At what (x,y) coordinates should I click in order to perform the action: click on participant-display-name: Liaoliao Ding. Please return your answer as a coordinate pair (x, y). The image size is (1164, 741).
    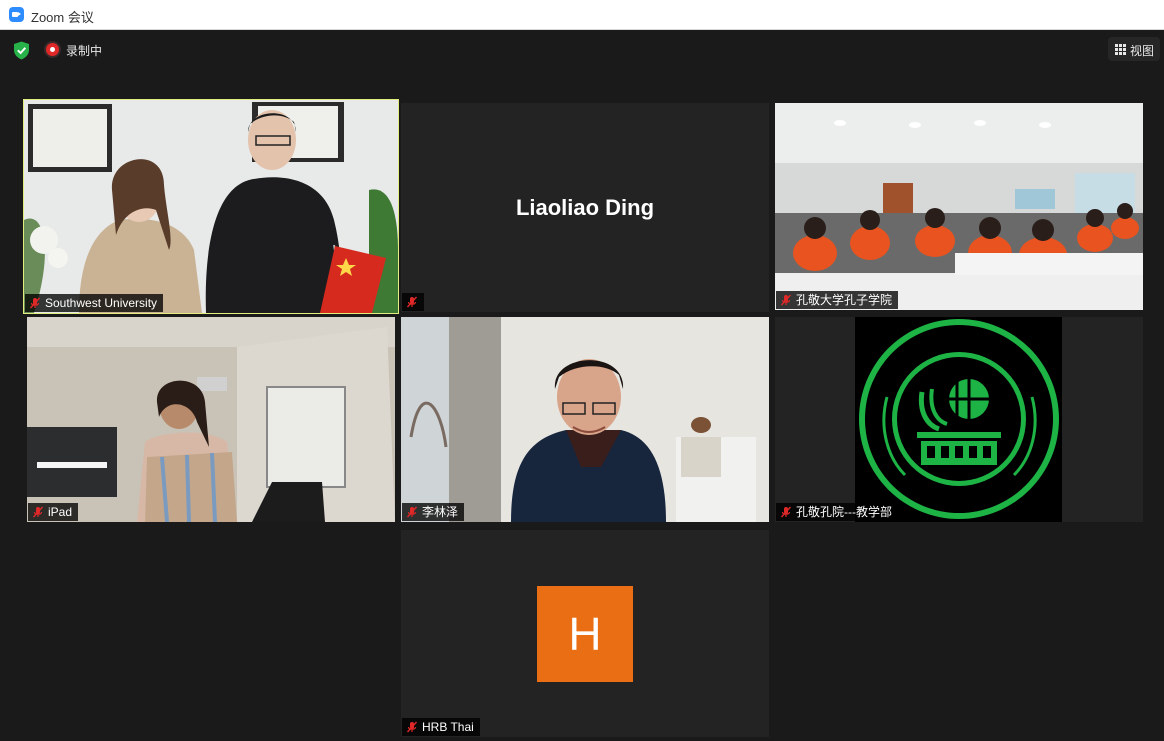
    Looking at the image, I should click on (585, 207).